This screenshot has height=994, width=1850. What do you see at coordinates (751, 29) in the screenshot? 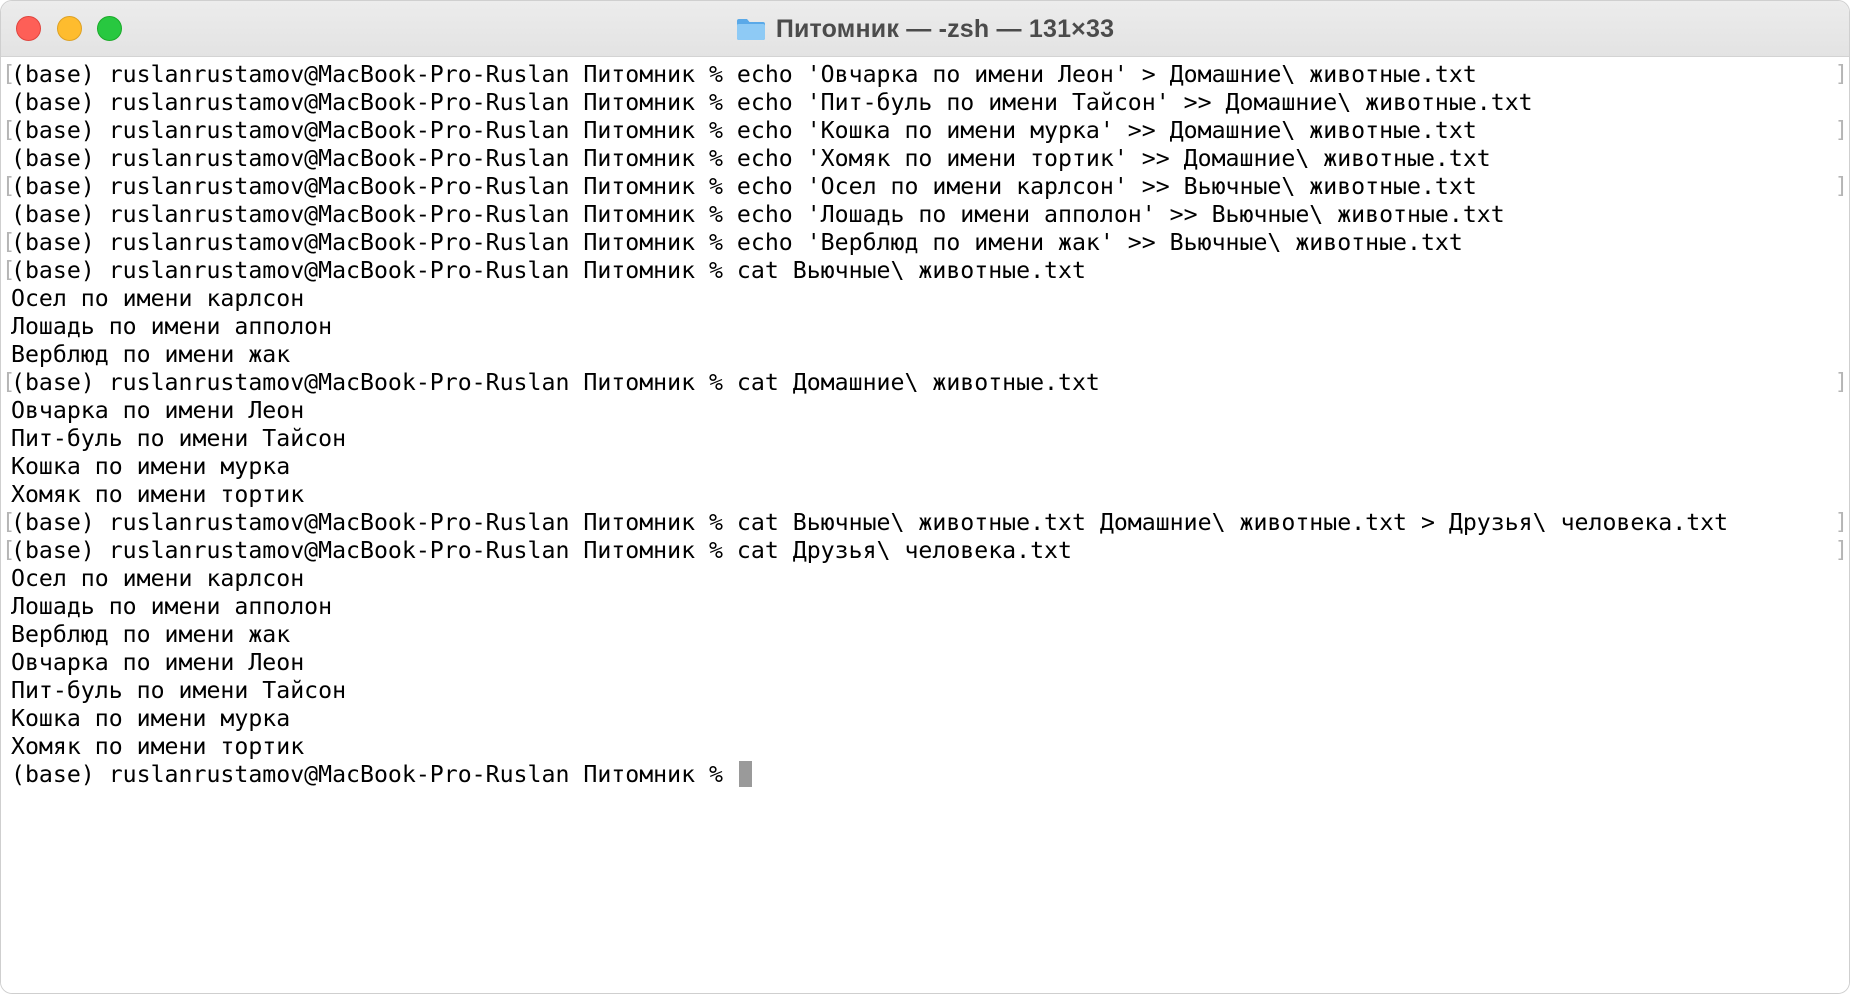
I see `folder-icon` at bounding box center [751, 29].